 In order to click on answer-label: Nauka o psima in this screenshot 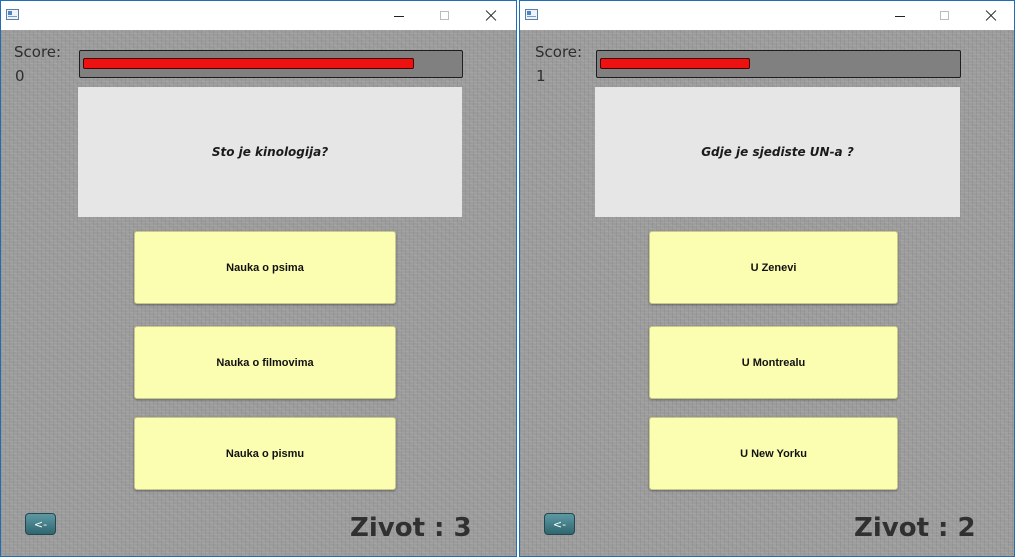, I will do `click(265, 267)`.